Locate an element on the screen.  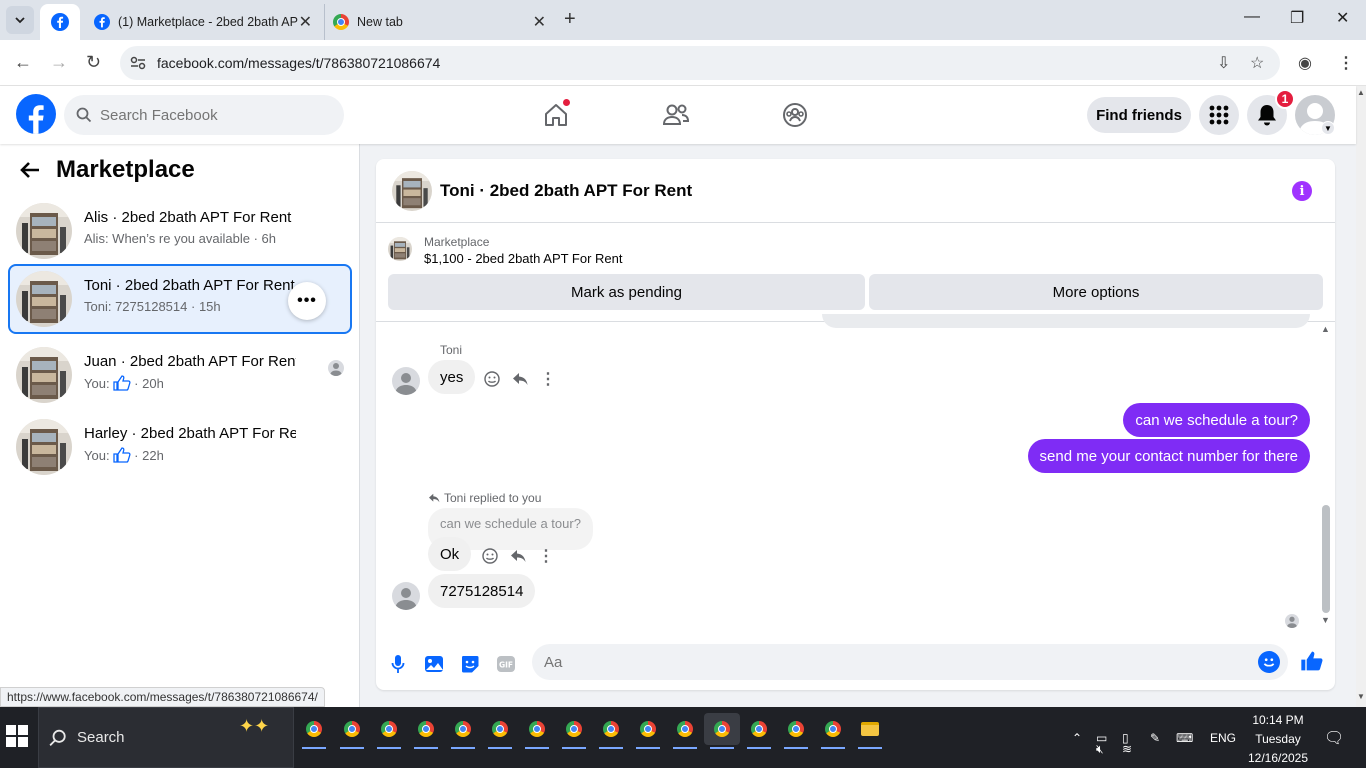
mark-as-pending-button: Mark as pending is located at coordinates (626, 292).